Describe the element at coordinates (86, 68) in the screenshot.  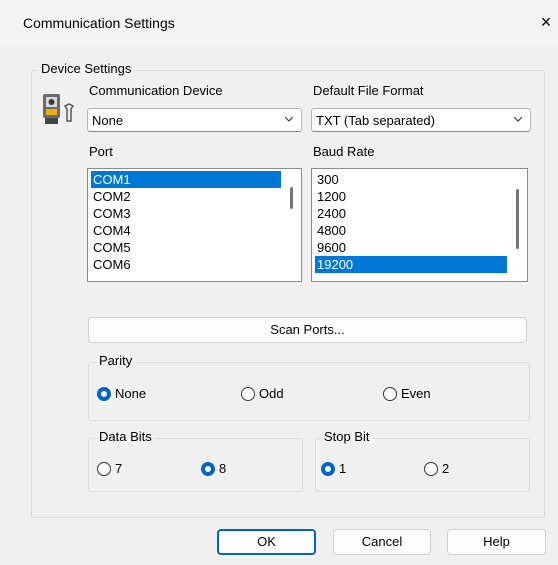
I see `device-settings-label: Device Settings` at that location.